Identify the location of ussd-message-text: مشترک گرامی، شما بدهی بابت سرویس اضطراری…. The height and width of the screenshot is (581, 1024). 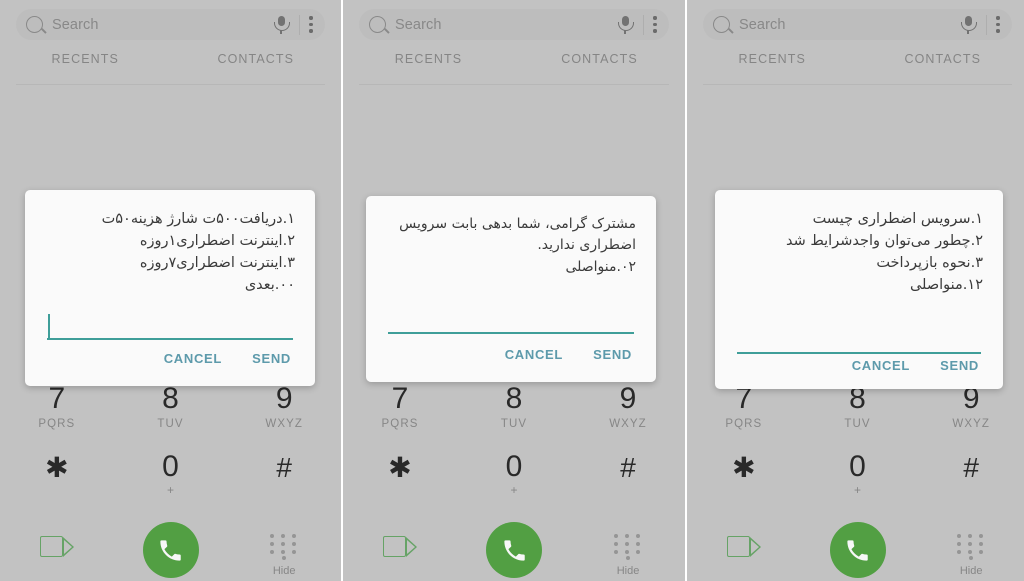
(517, 245).